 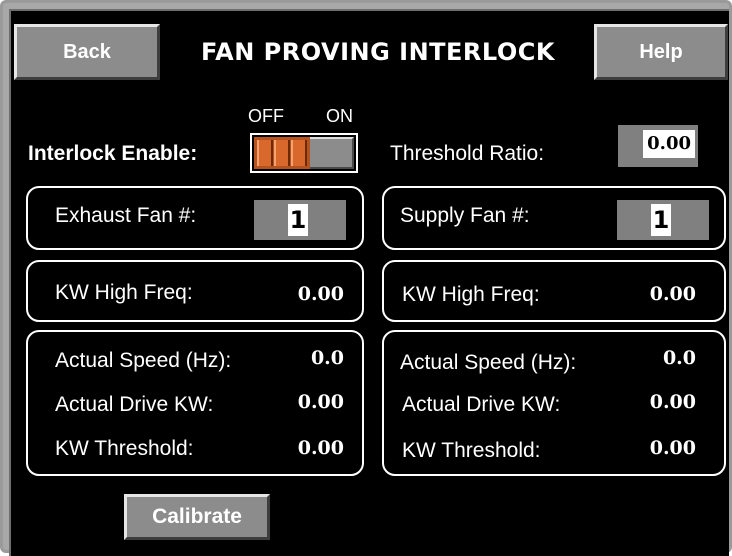 I want to click on supply-actual-speed-value: 0.0, so click(x=679, y=358).